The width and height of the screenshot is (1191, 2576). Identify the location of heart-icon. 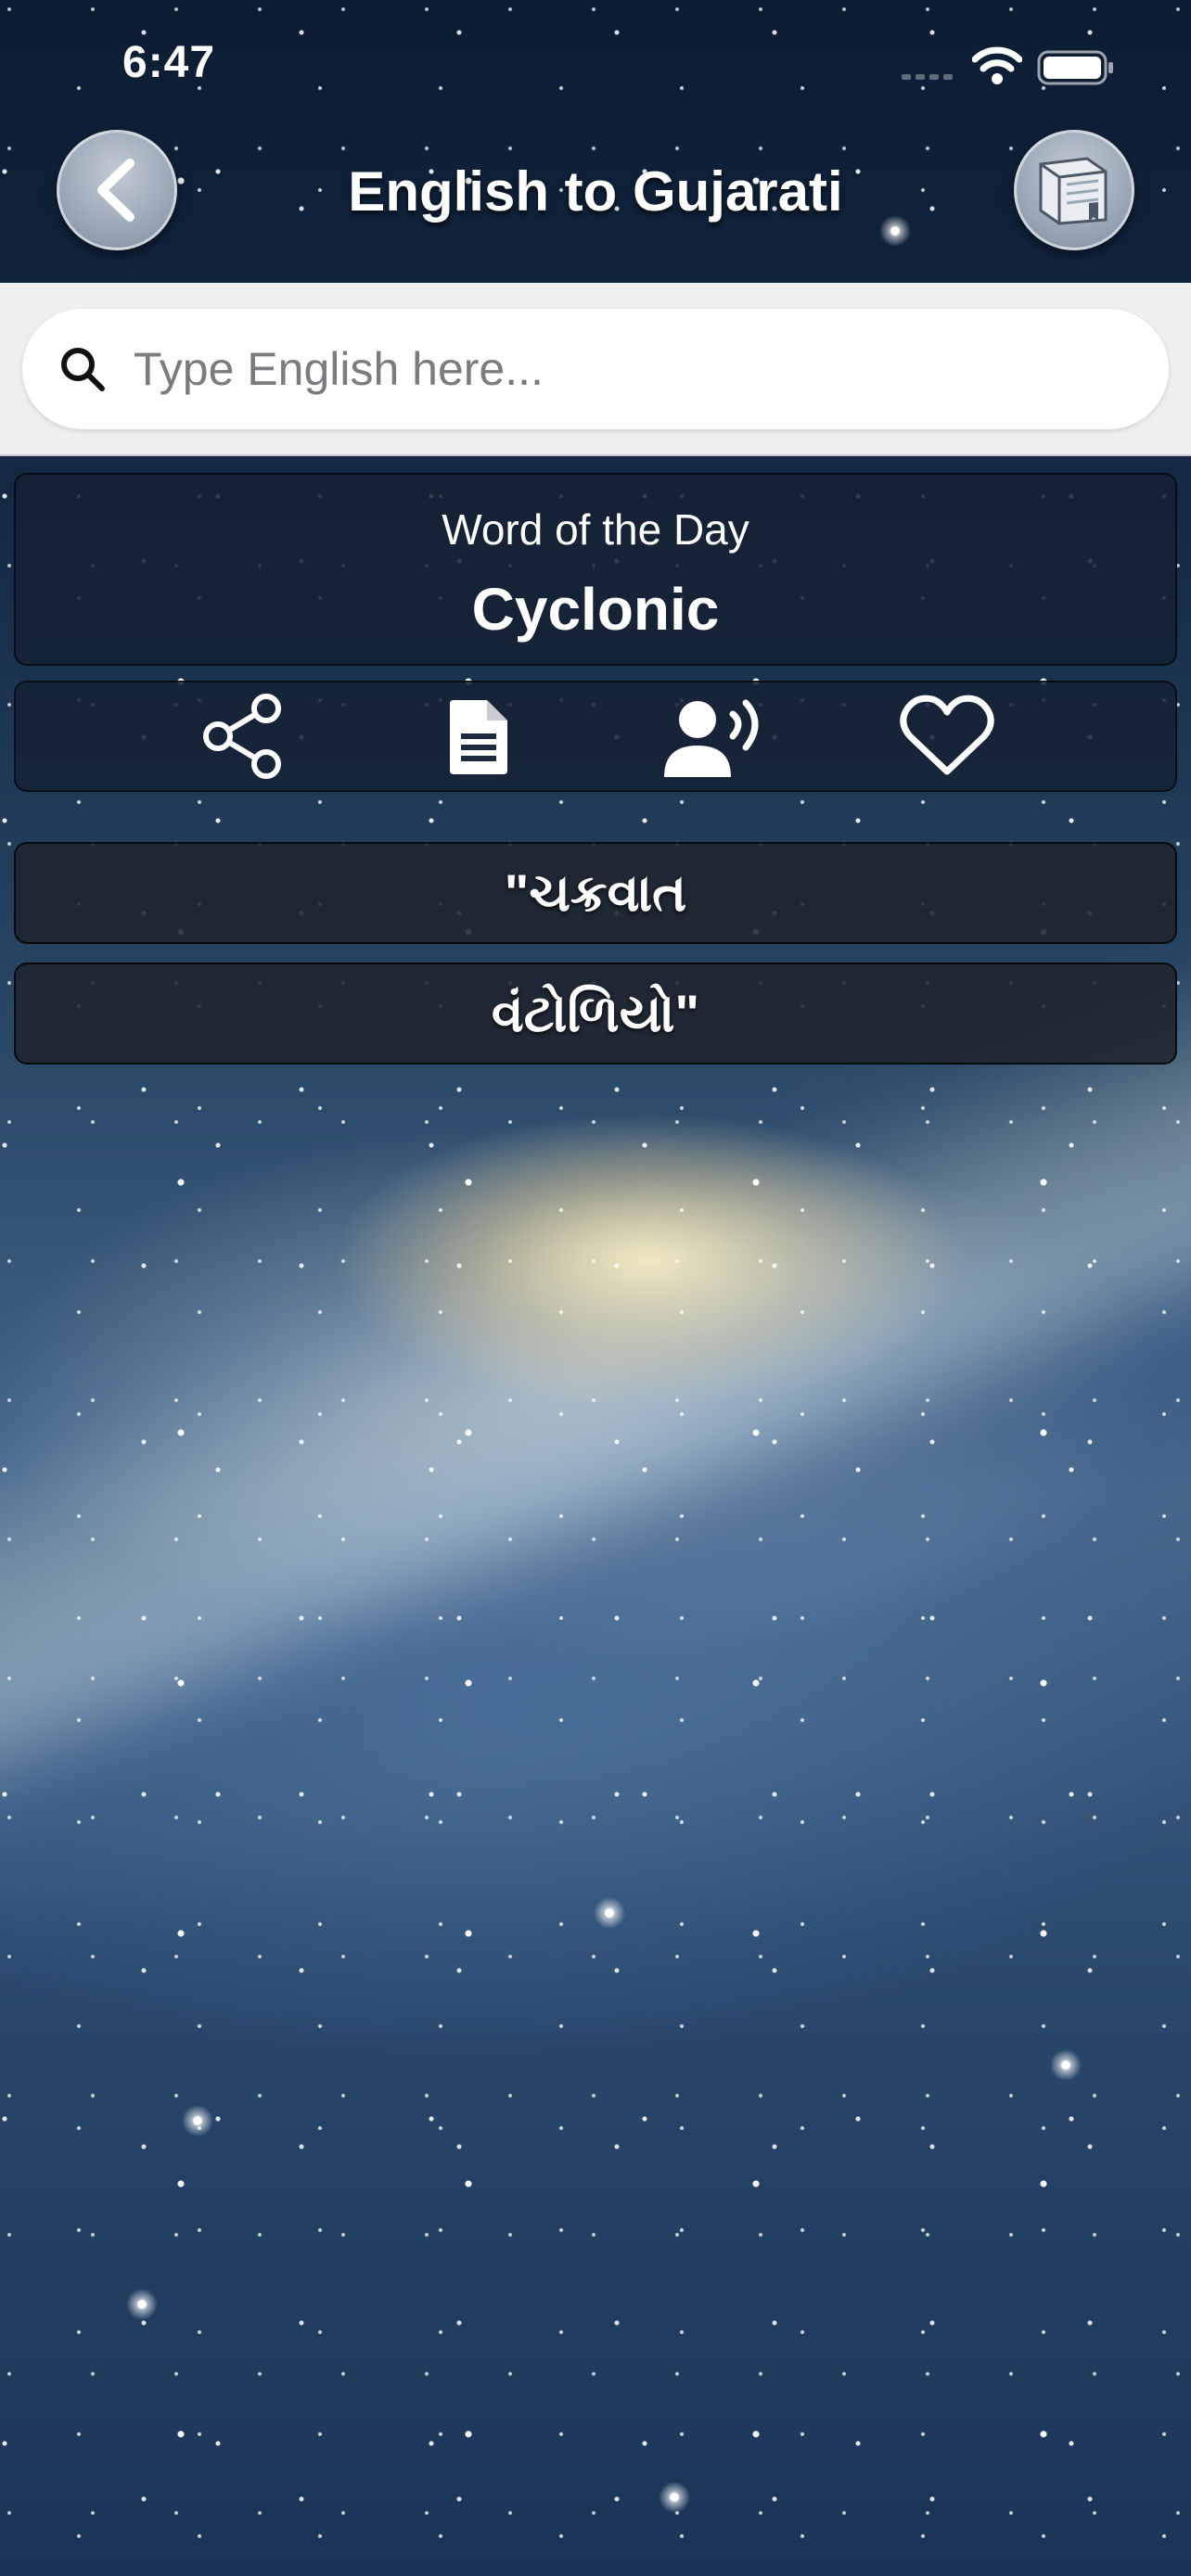
(947, 735).